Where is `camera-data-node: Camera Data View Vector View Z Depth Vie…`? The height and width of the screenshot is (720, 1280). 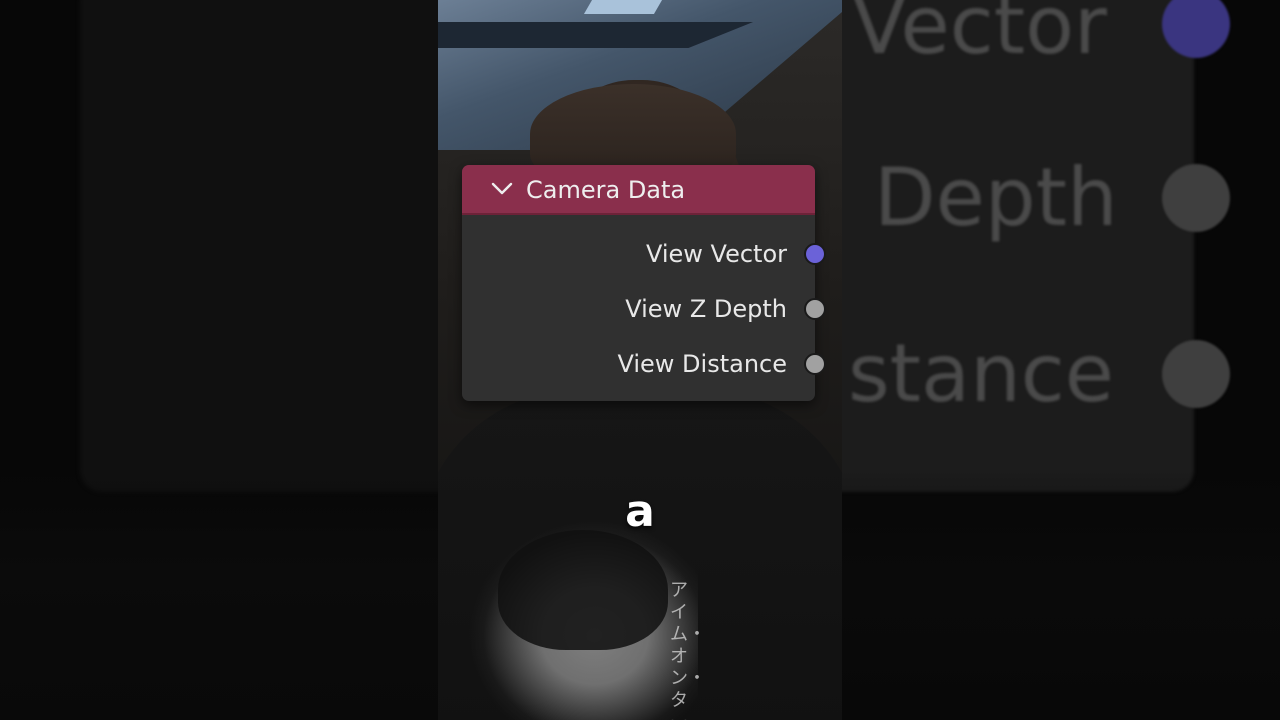
camera-data-node: Camera Data View Vector View Z Depth Vie… is located at coordinates (644, 283).